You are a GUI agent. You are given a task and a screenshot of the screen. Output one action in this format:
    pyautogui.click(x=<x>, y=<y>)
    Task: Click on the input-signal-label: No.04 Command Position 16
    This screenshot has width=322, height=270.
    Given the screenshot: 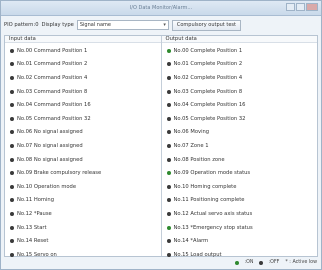 What is the action you would take?
    pyautogui.click(x=54, y=105)
    